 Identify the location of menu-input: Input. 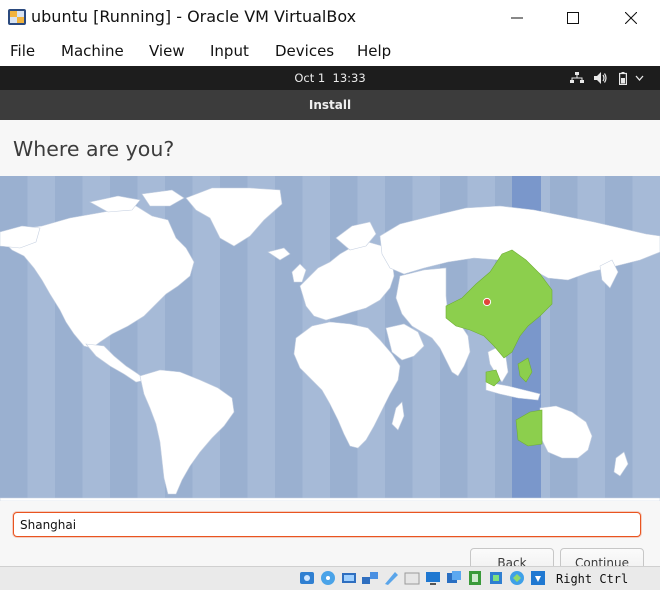
(229, 51).